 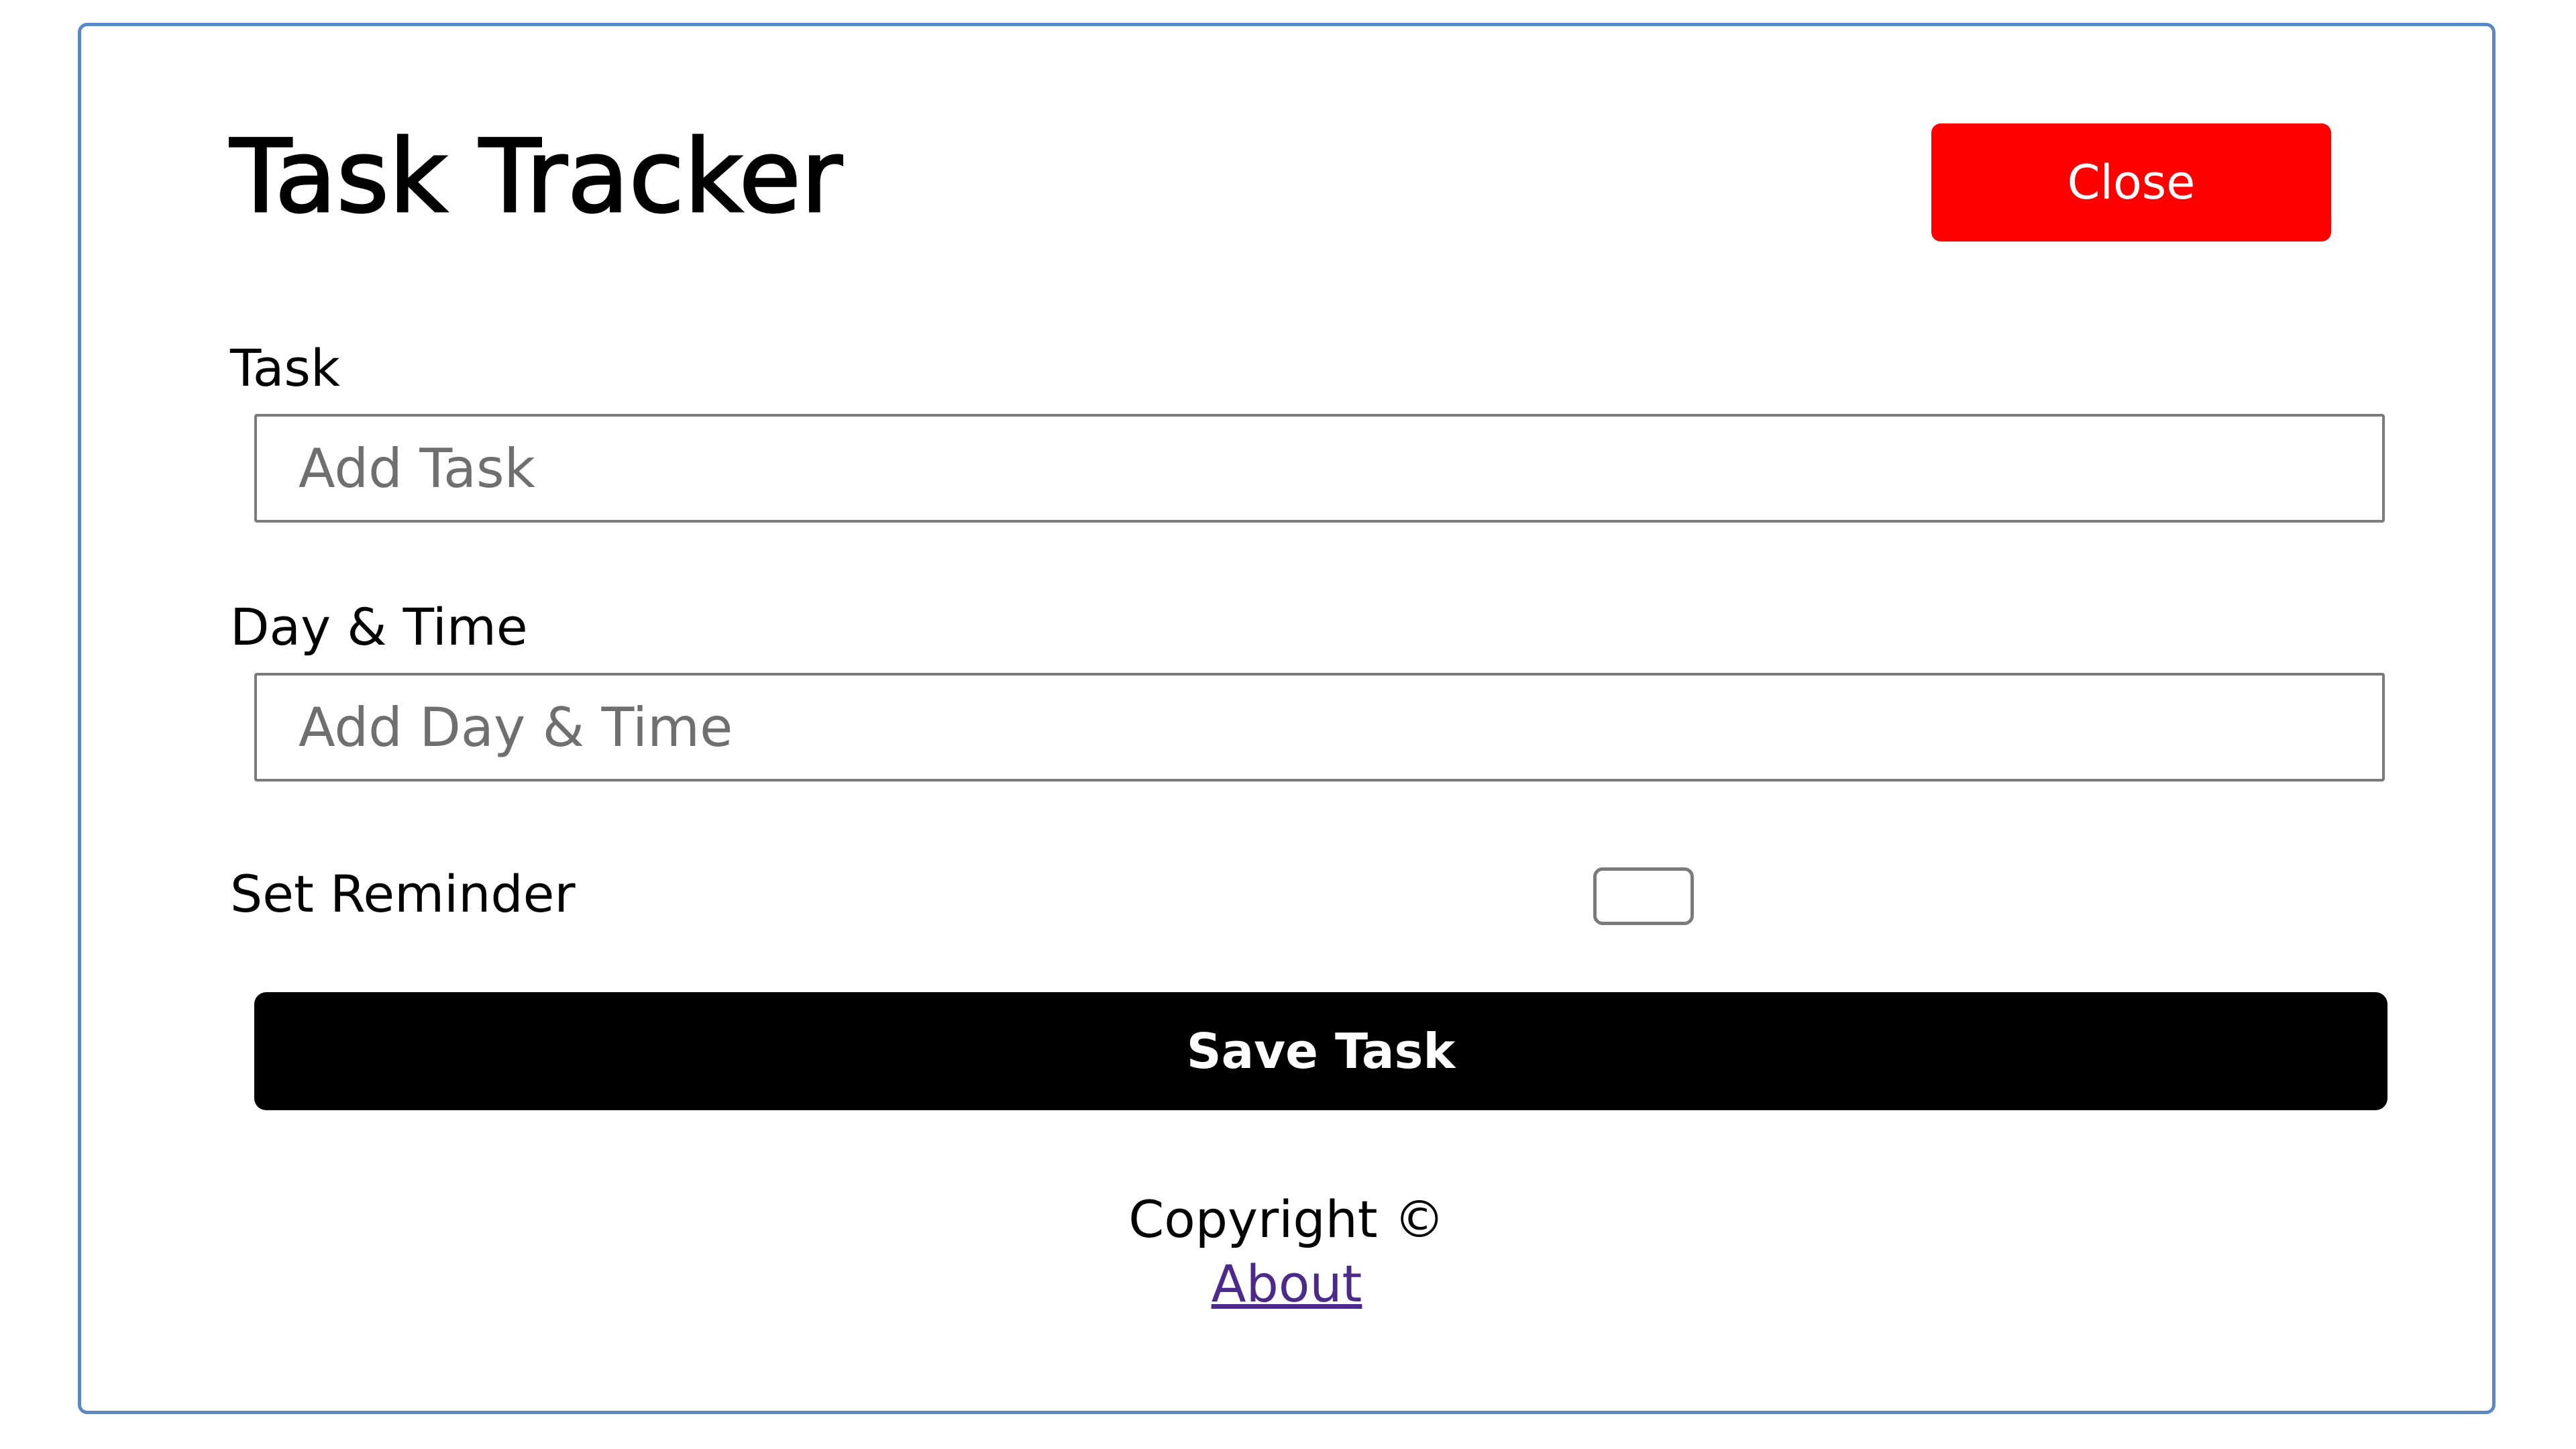 I want to click on reminder-checkbox, so click(x=1643, y=896).